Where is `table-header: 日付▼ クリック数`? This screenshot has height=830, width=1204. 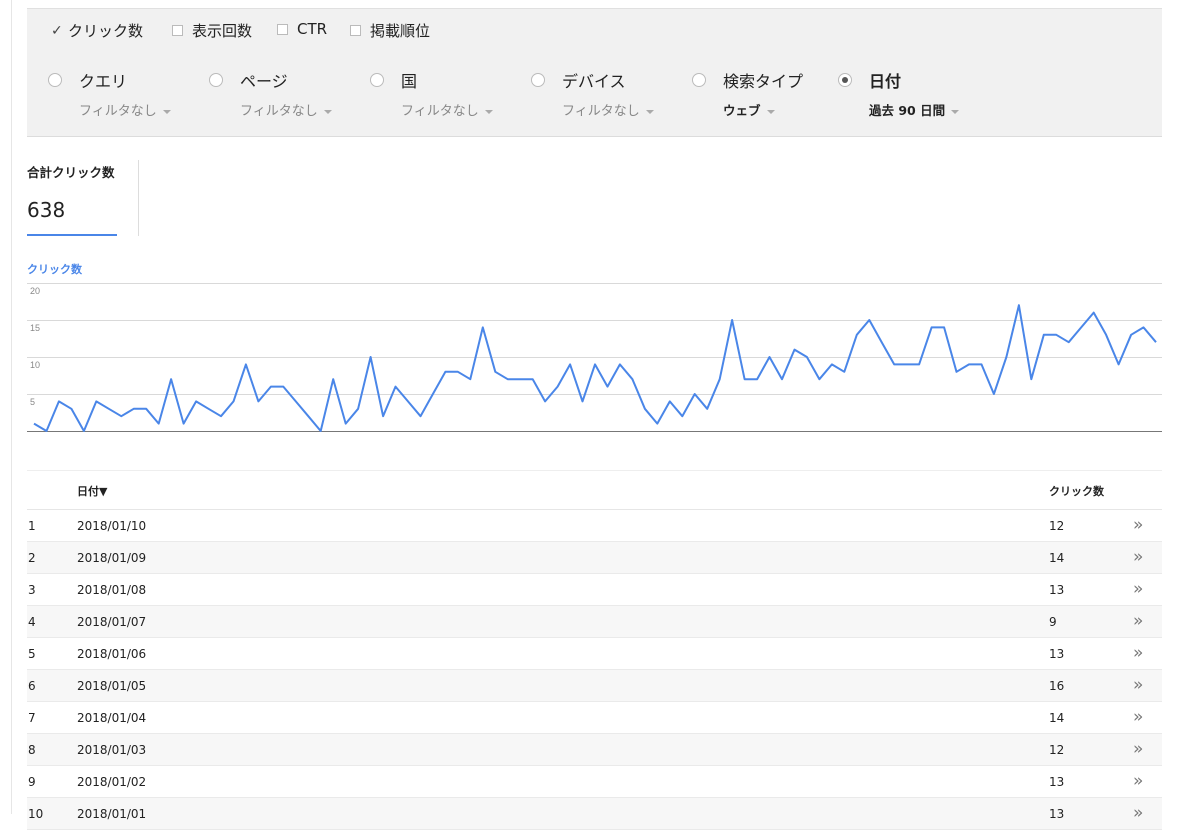 table-header: 日付▼ クリック数 is located at coordinates (594, 490).